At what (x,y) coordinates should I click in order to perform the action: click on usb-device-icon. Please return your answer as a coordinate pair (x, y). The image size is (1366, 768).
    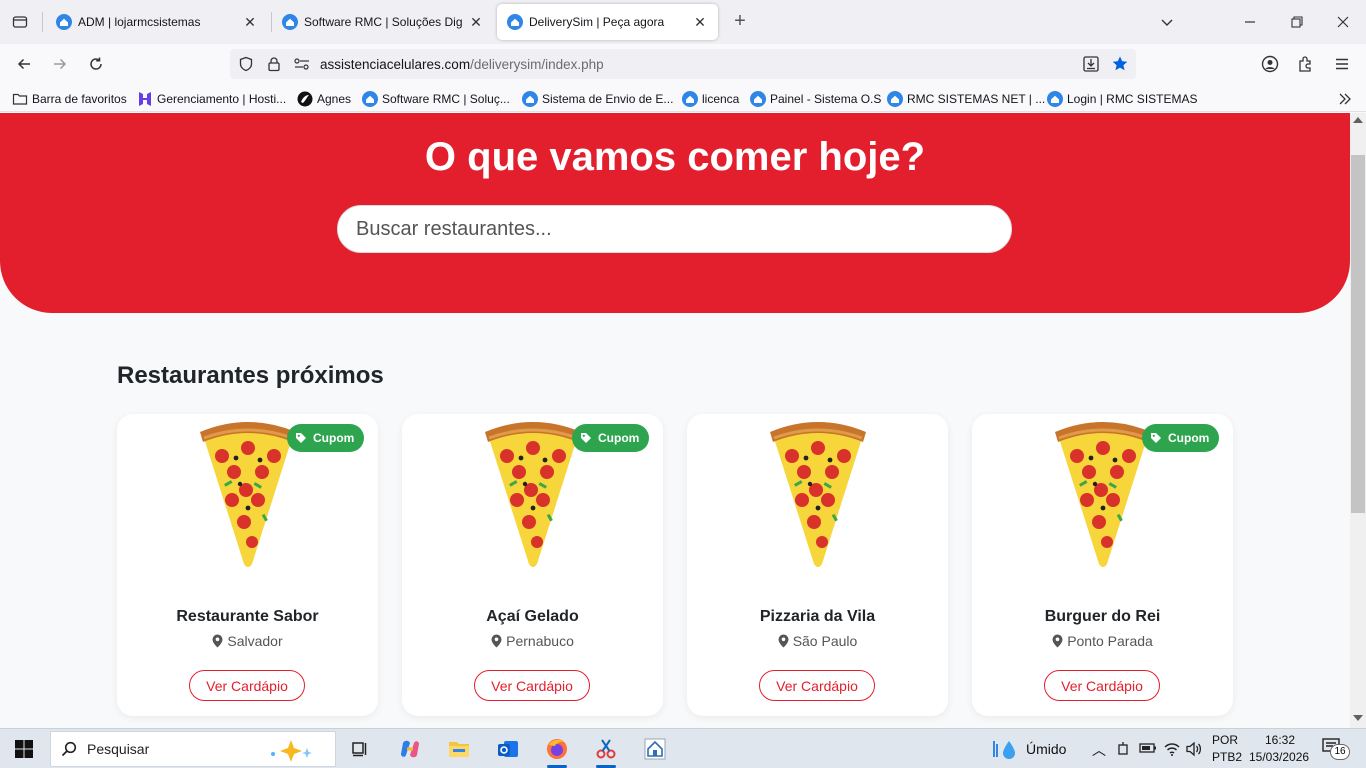
    Looking at the image, I should click on (1123, 749).